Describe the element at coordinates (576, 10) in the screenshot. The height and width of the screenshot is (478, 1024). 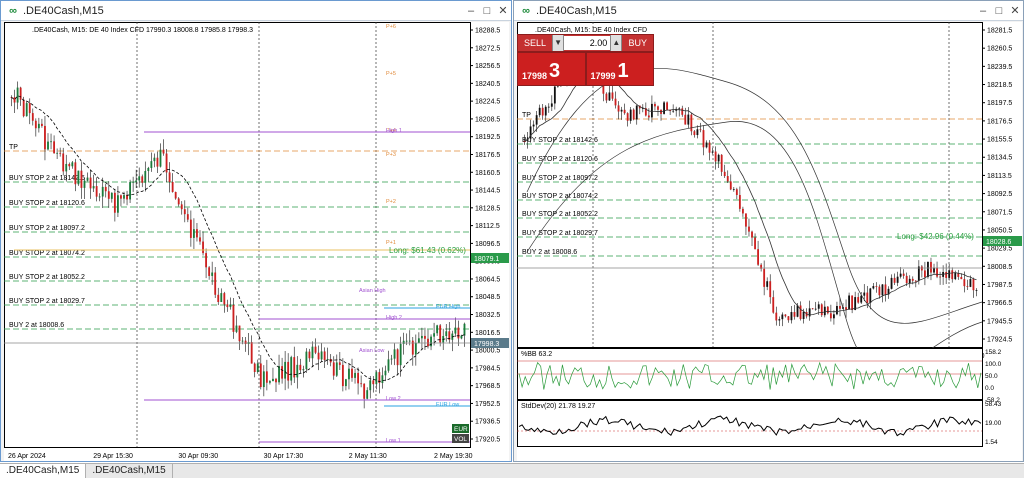
I see `window-title: .DE40Cash,M15` at that location.